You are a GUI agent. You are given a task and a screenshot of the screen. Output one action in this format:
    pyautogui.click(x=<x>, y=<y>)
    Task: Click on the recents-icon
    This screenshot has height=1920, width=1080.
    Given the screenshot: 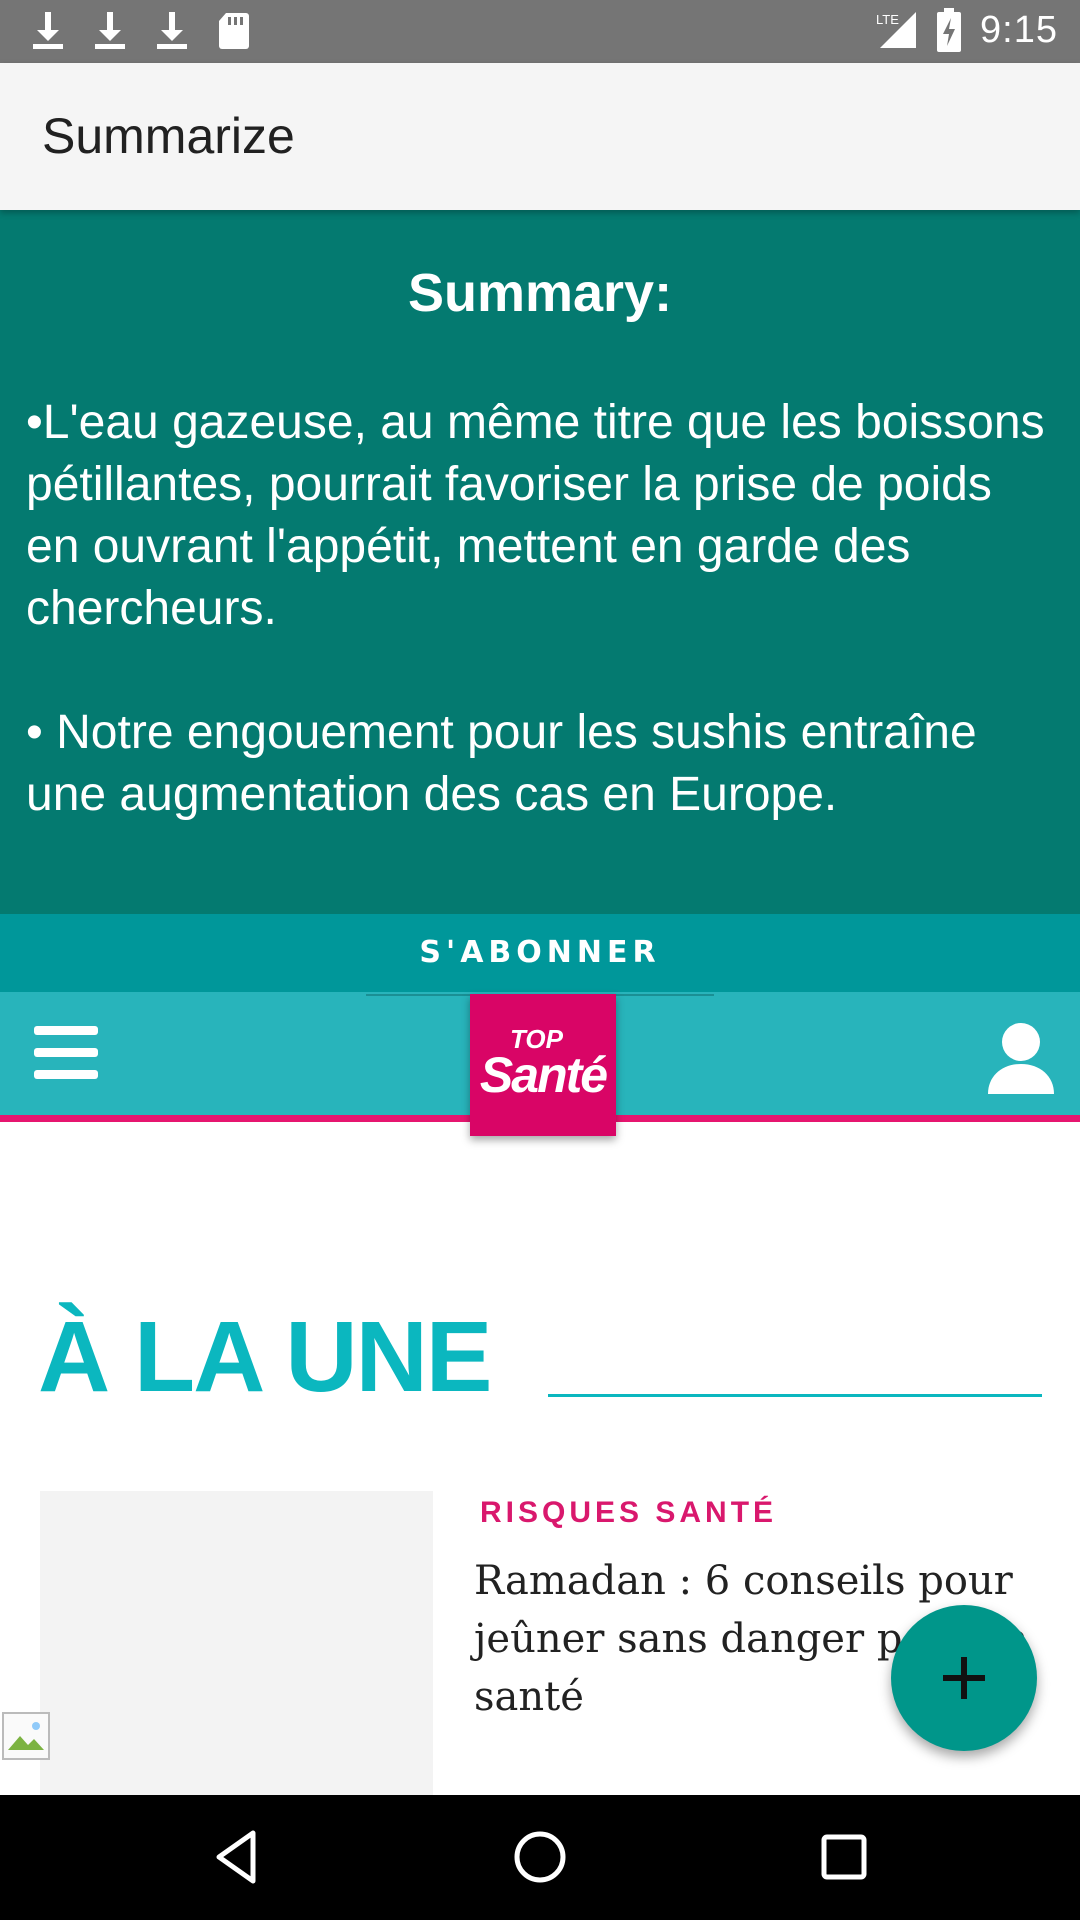 What is the action you would take?
    pyautogui.click(x=844, y=1857)
    